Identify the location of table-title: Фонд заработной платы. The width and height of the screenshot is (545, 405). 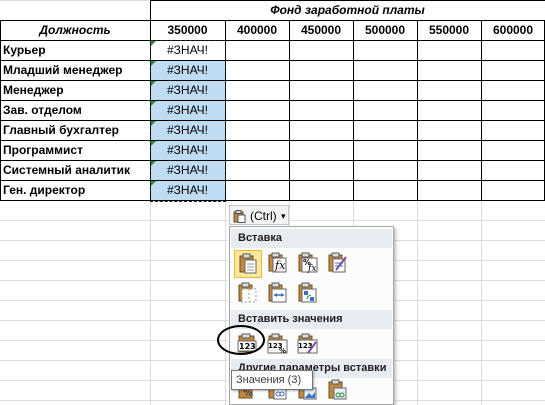
(347, 10).